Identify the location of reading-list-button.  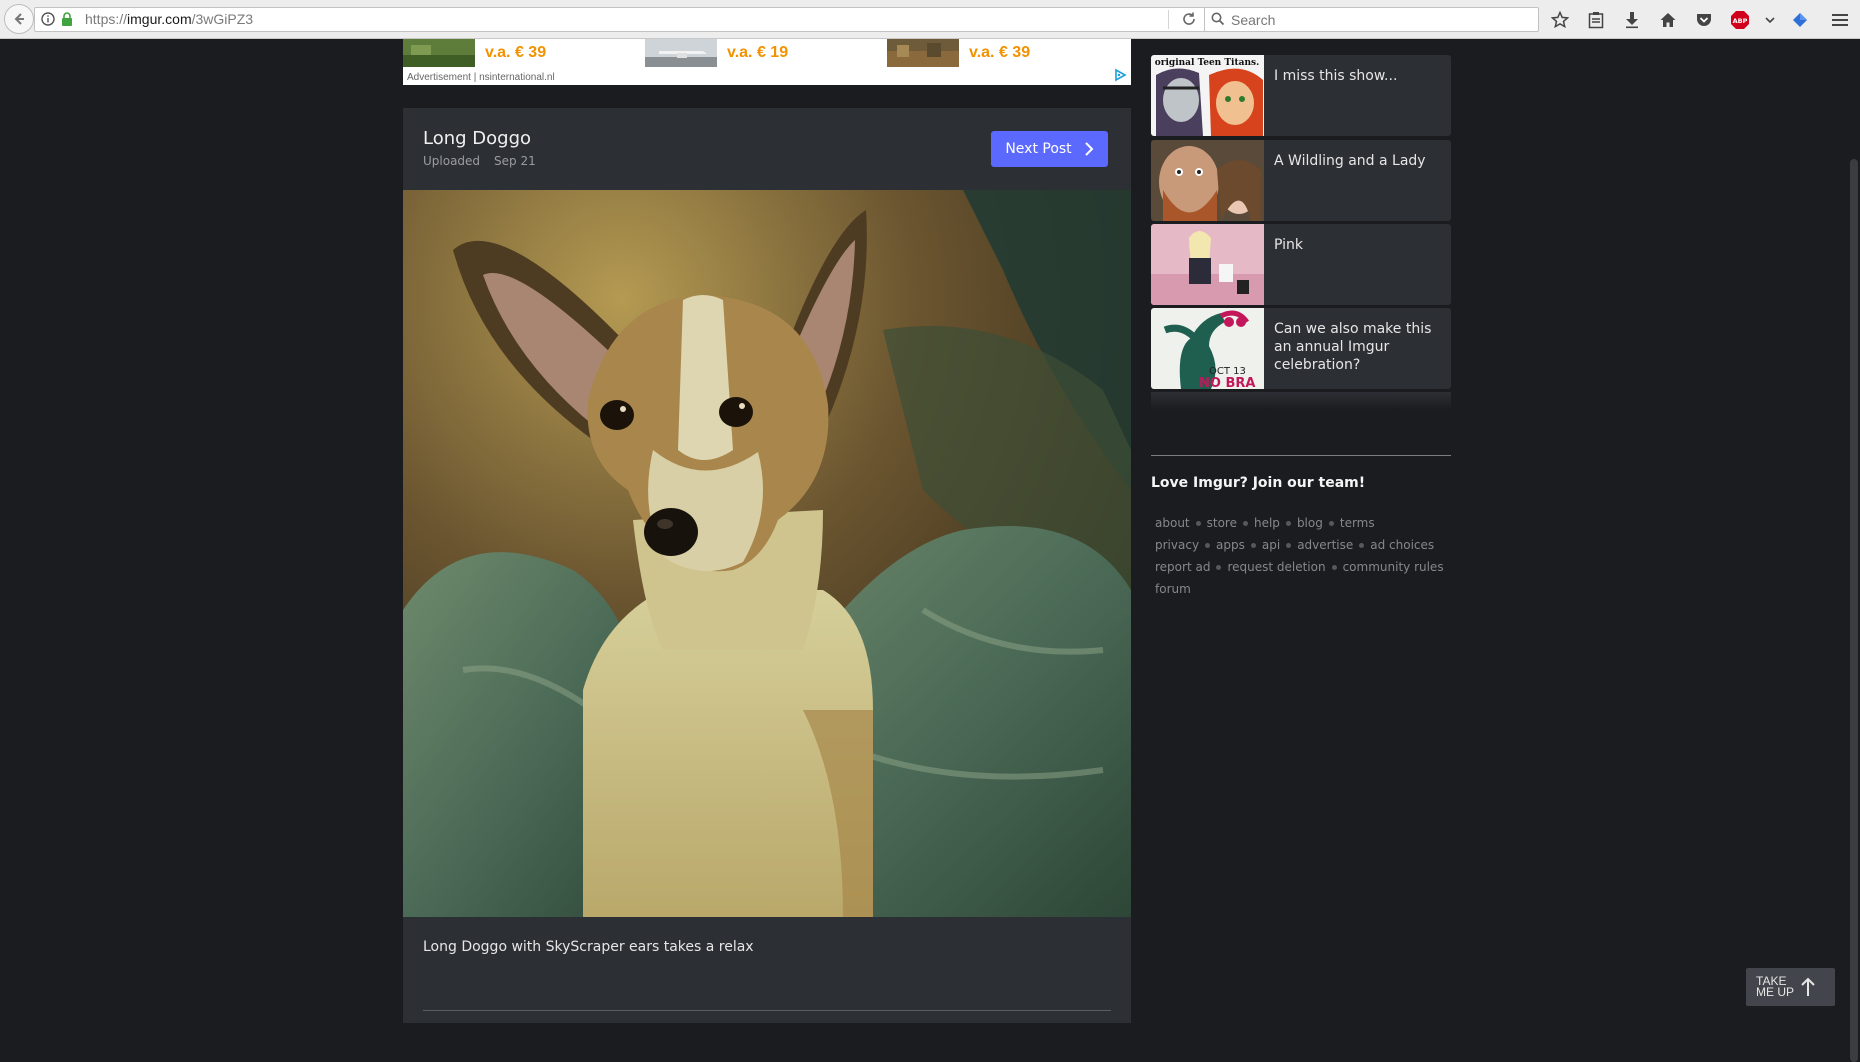
(1596, 20).